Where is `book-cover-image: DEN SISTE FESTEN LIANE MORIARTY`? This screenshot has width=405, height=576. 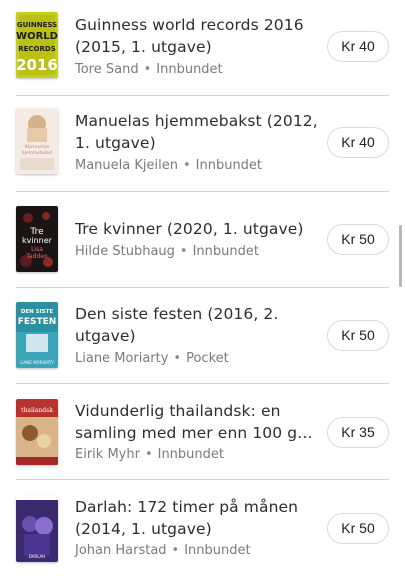 book-cover-image: DEN SISTE FESTEN LIANE MORIARTY is located at coordinates (37, 335).